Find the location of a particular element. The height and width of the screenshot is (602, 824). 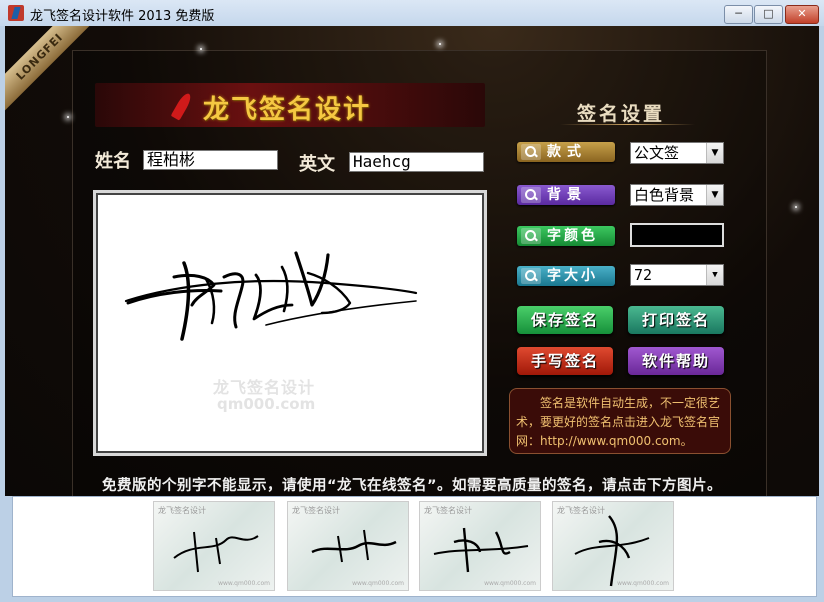

background-option-button: 背景 is located at coordinates (566, 195).